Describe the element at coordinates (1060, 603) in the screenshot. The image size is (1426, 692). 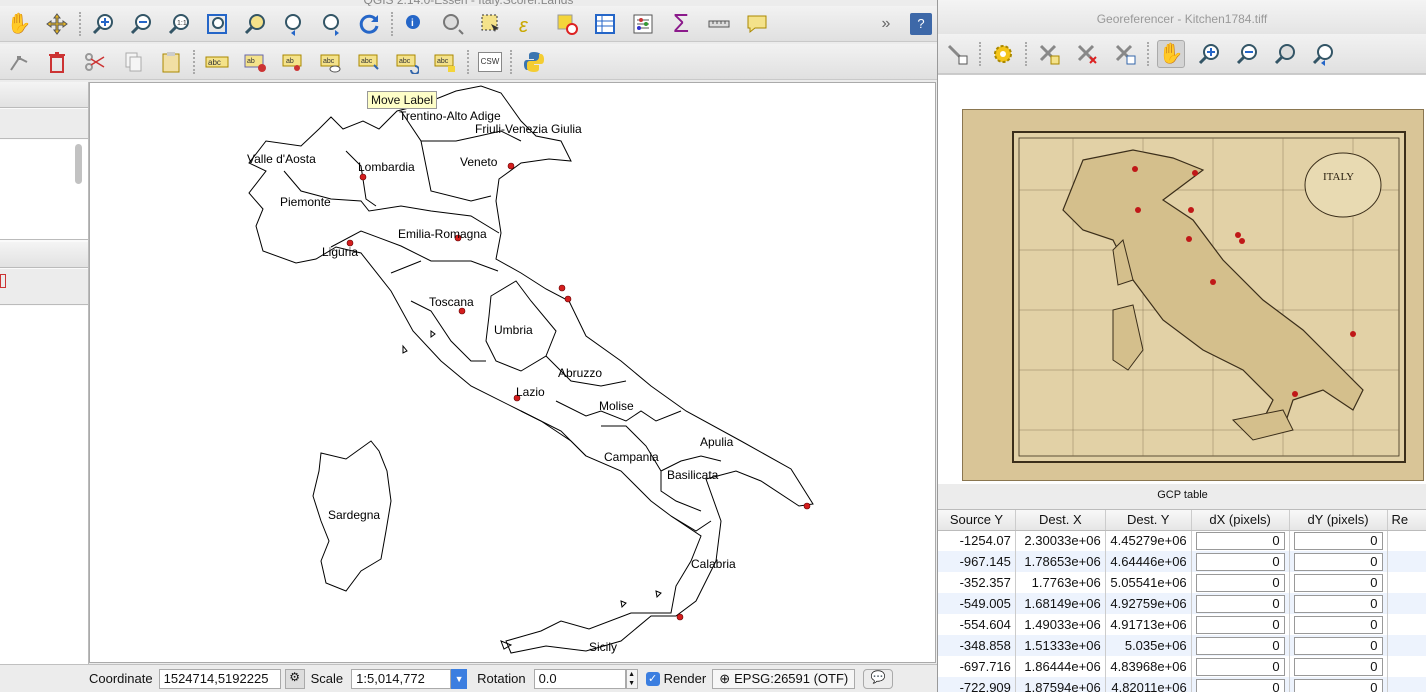
I see `gcp-cell: 1.68149e+06` at that location.